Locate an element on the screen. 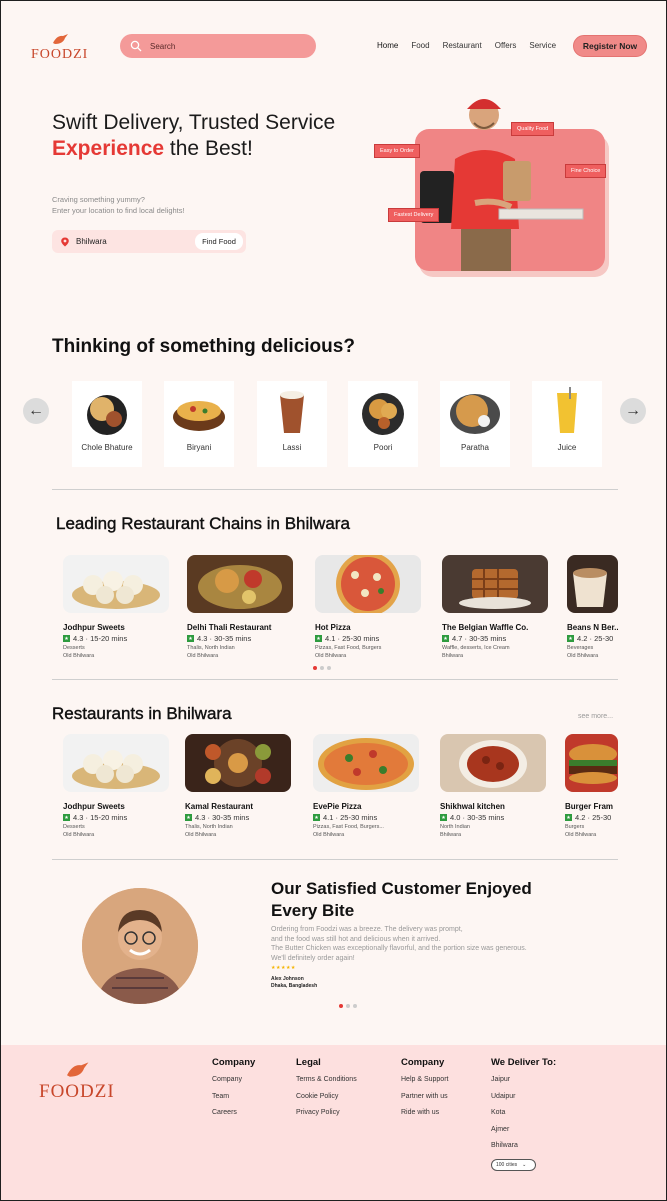 The width and height of the screenshot is (667, 1201). categories-prev-button: ← is located at coordinates (36, 411).